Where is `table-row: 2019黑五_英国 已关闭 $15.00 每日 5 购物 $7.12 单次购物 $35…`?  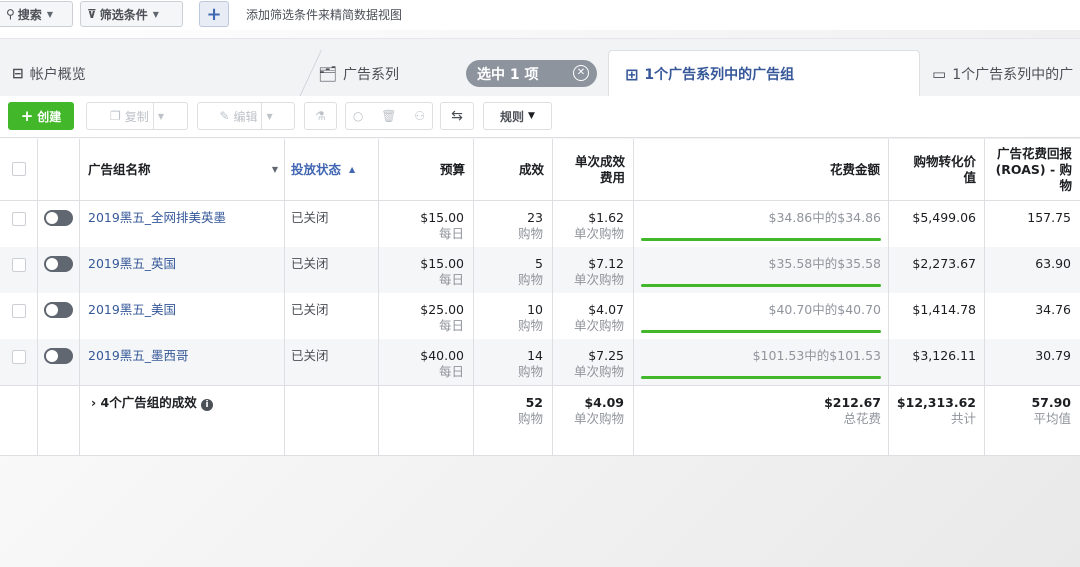 table-row: 2019黑五_英国 已关闭 $15.00 每日 5 购物 $7.12 单次购物 $35… is located at coordinates (540, 270).